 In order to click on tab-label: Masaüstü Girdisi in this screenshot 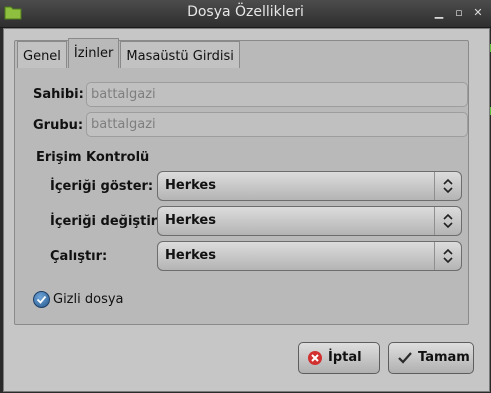, I will do `click(180, 56)`.